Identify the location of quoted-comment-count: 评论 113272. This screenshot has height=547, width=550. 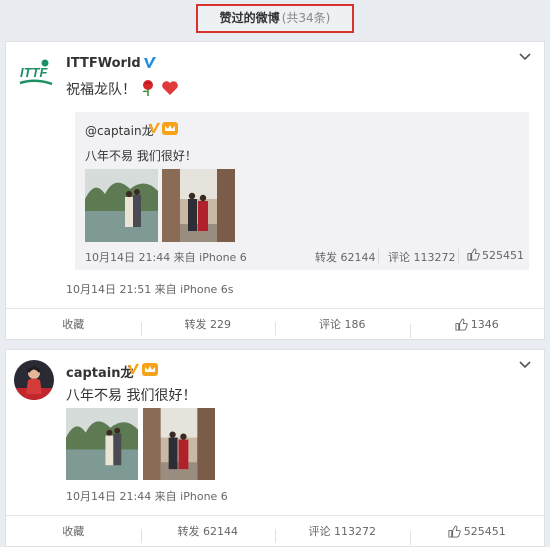
(422, 257).